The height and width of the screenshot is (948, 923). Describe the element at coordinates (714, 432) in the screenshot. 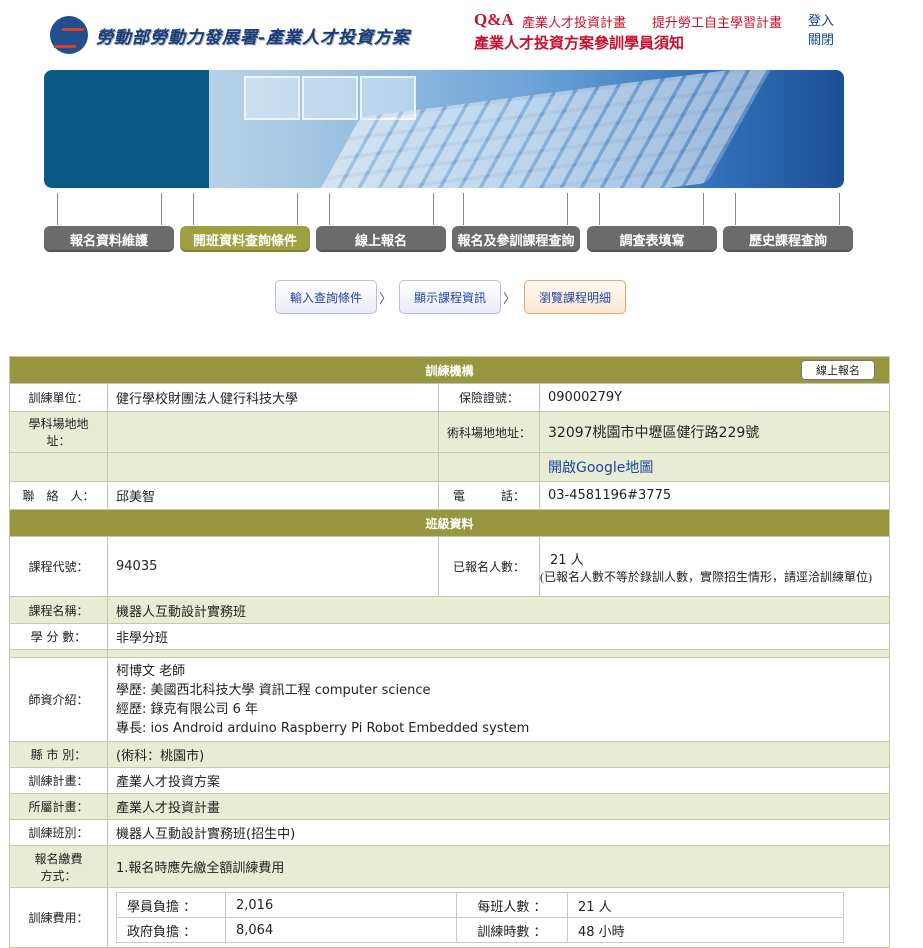

I see `value-practice-address: 32097桃園市中壢區健行路229號` at that location.